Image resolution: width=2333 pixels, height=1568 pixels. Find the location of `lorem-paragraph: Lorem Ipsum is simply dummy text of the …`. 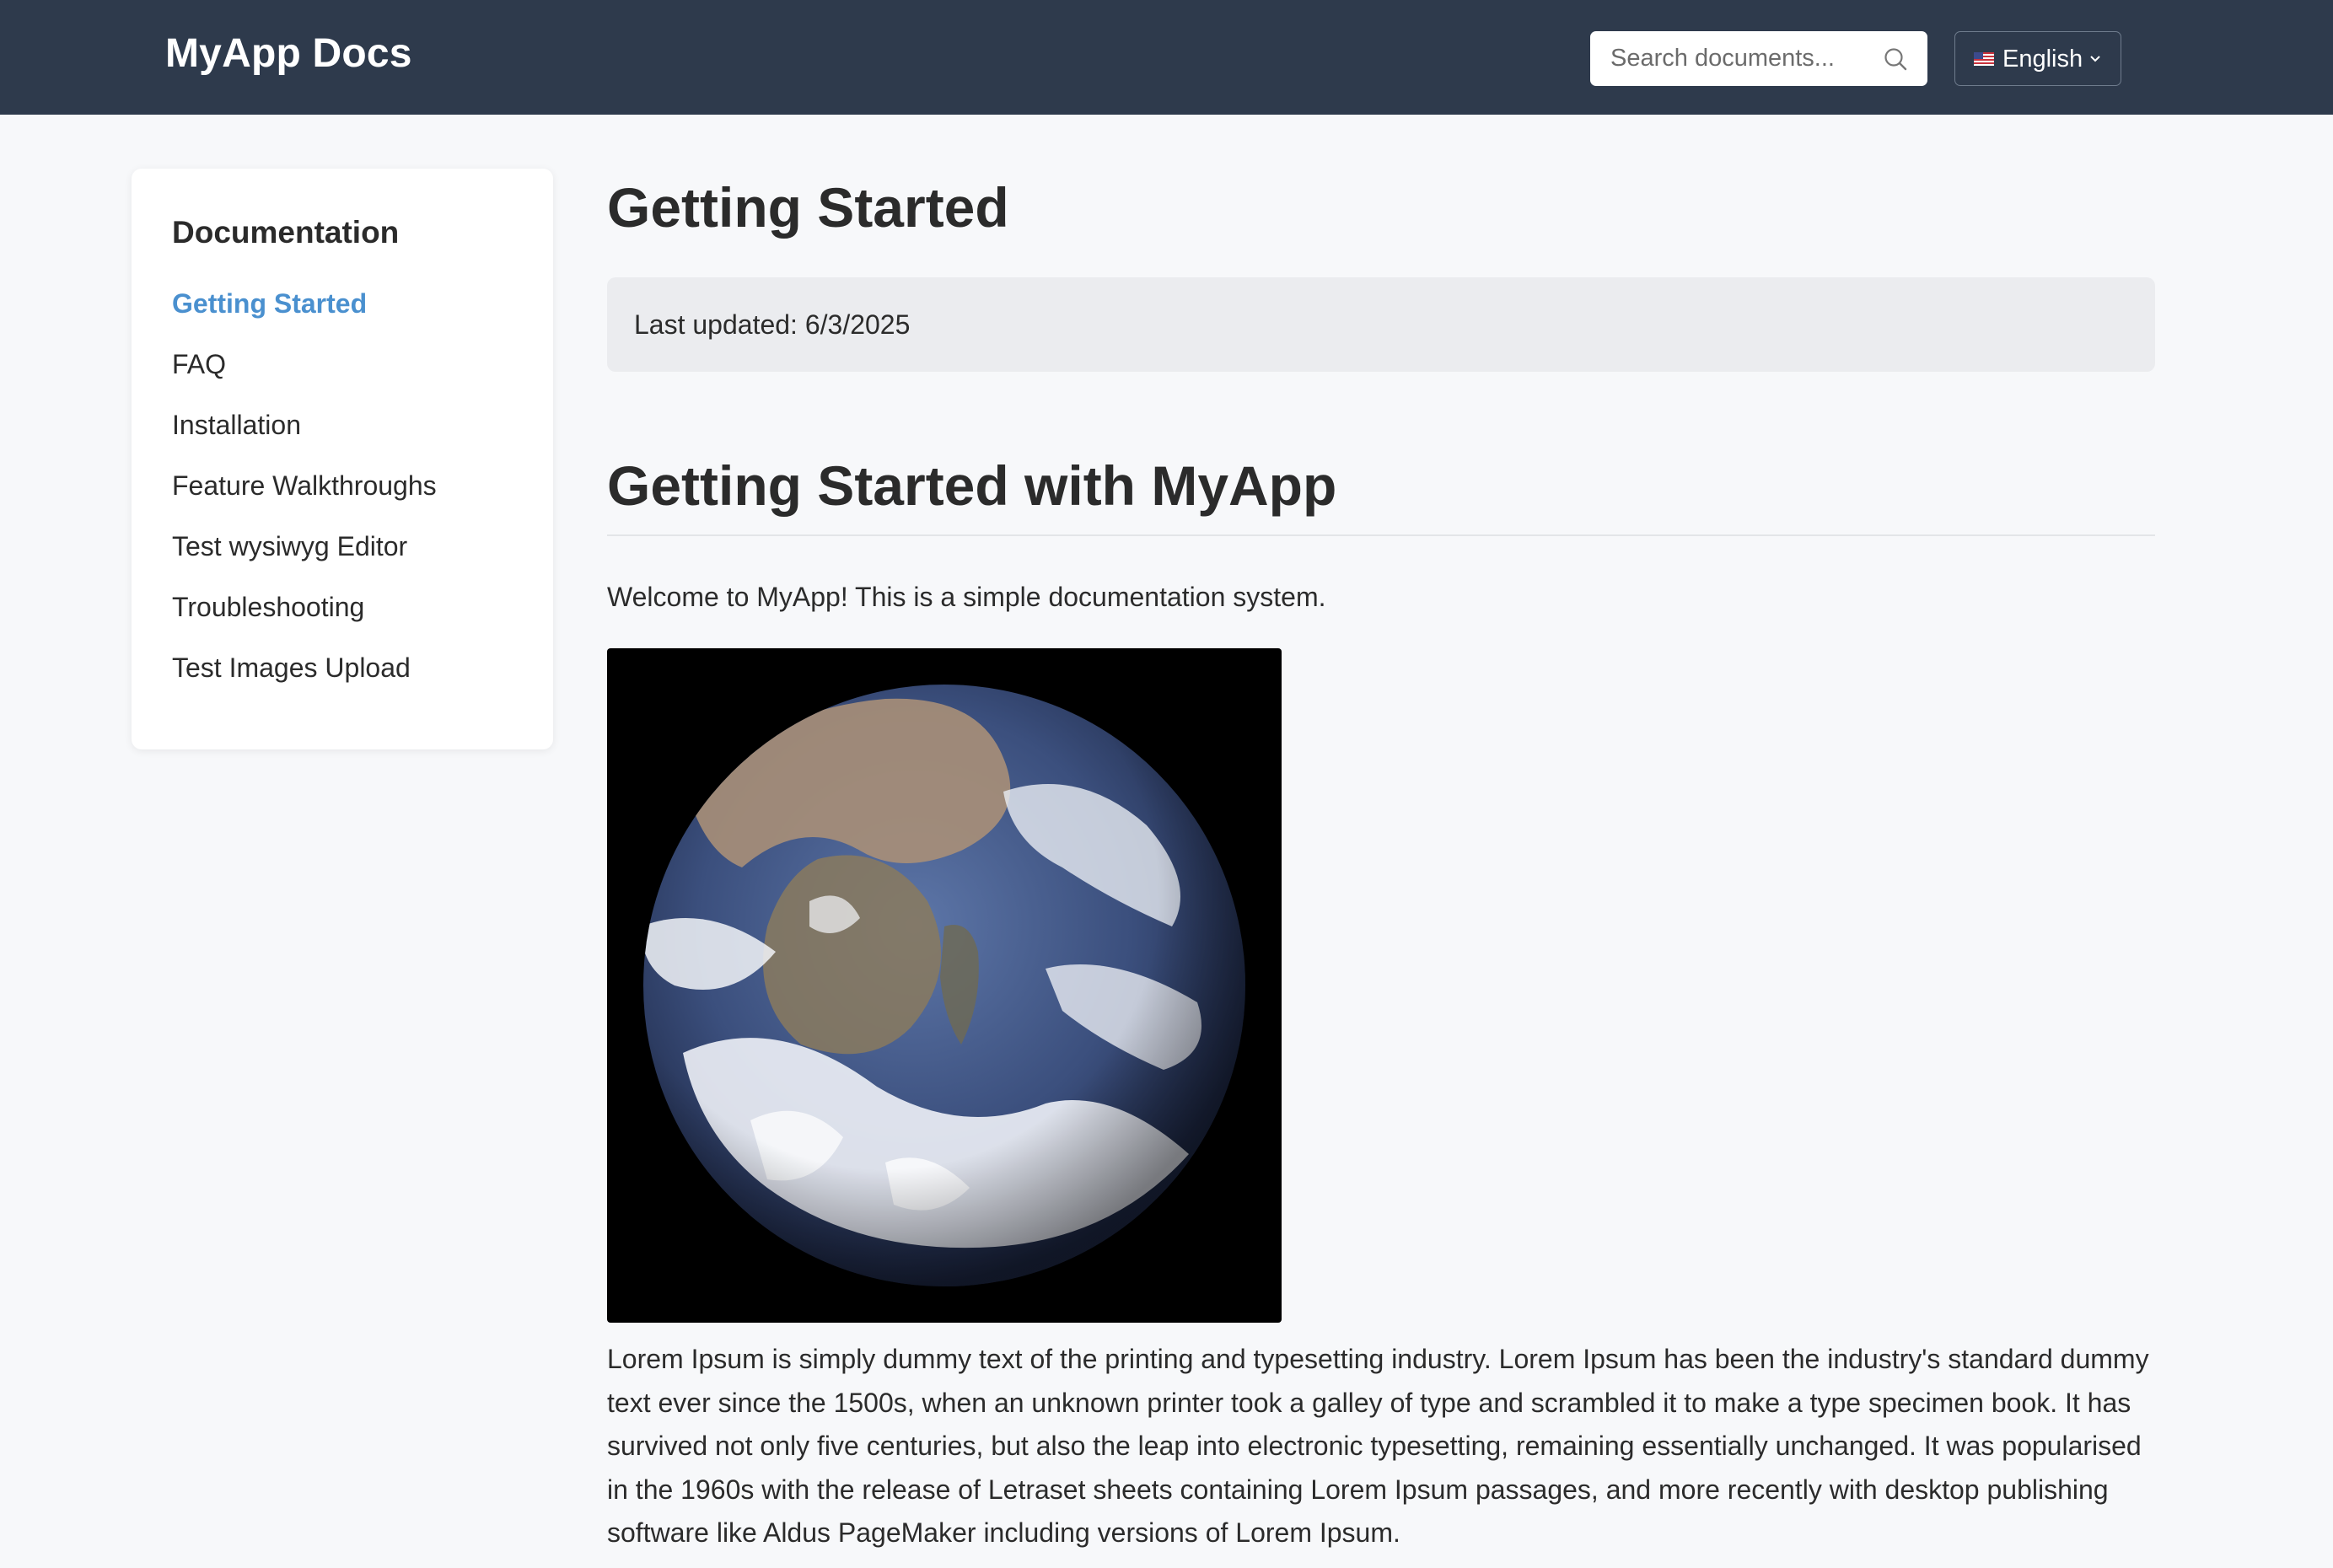

lorem-paragraph: Lorem Ipsum is simply dummy text of the … is located at coordinates (1378, 1446).